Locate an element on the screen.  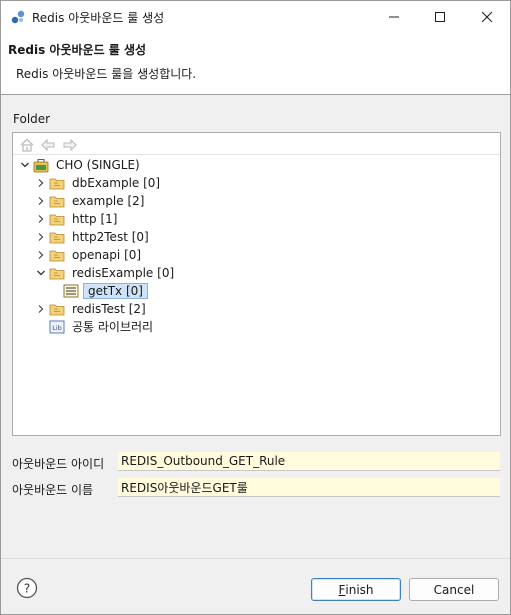
app-icon is located at coordinates (18, 17).